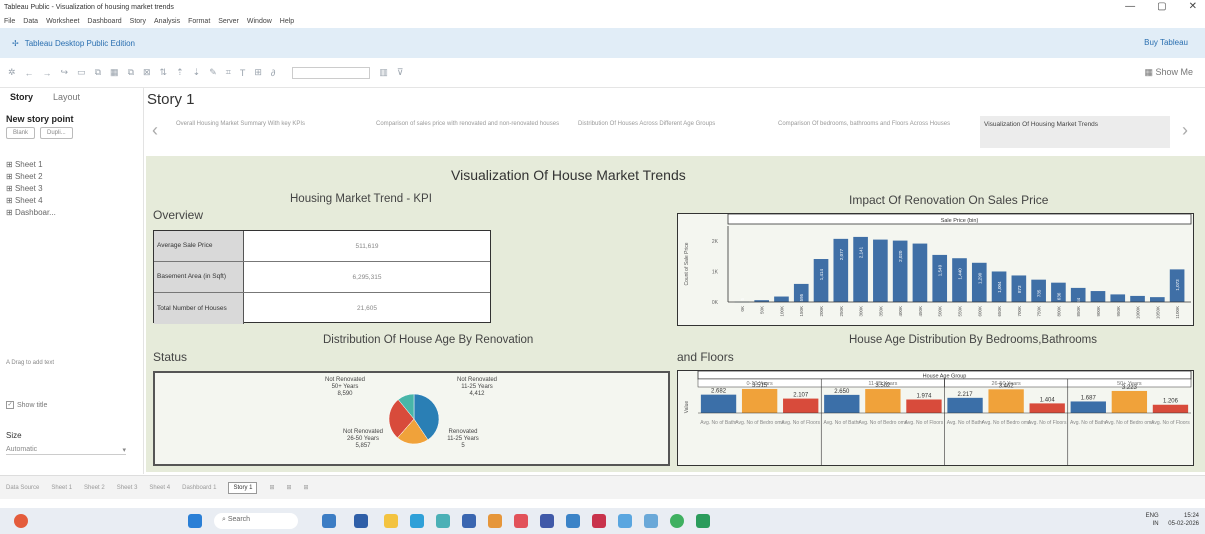  What do you see at coordinates (1166, 42) in the screenshot?
I see `buy-tableau-link: Buy Tableau` at bounding box center [1166, 42].